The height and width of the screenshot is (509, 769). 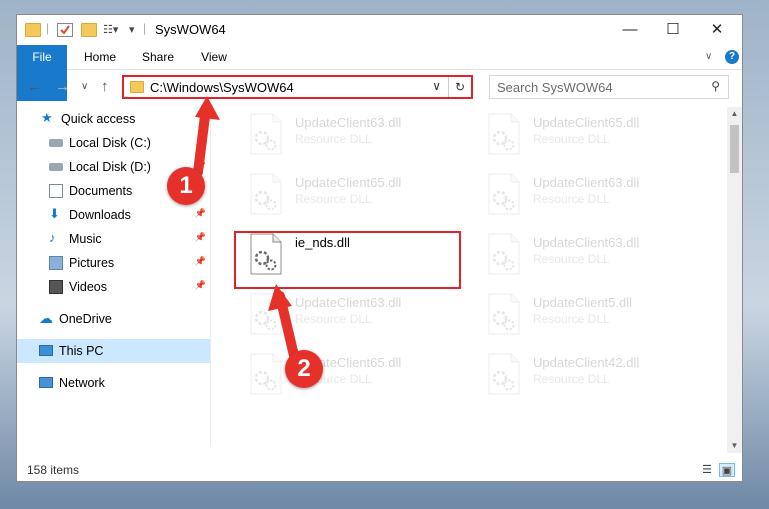 I want to click on annotation-arrows, so click(x=246, y=230).